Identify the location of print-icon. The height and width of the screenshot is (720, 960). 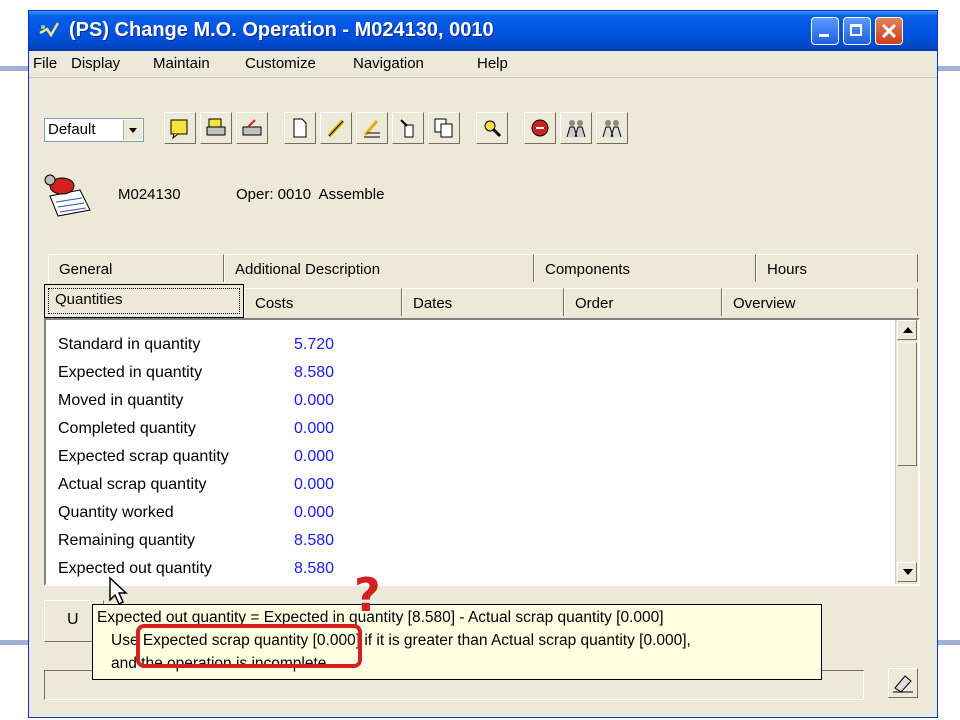
(216, 127).